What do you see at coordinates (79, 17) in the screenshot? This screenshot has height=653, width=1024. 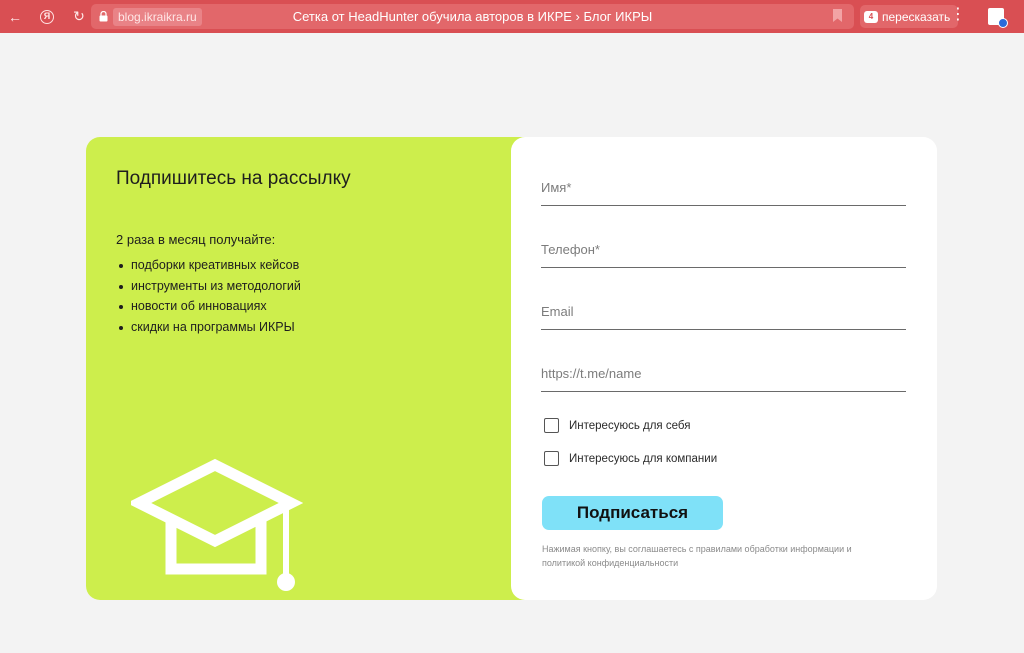 I see `reload-icon: ↻` at bounding box center [79, 17].